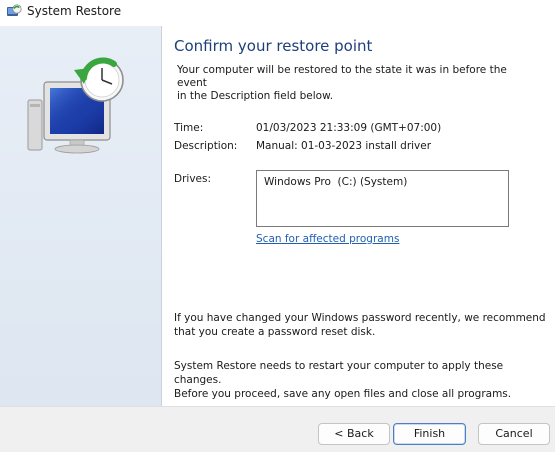  What do you see at coordinates (193, 179) in the screenshot?
I see `drives-label: Drives:` at bounding box center [193, 179].